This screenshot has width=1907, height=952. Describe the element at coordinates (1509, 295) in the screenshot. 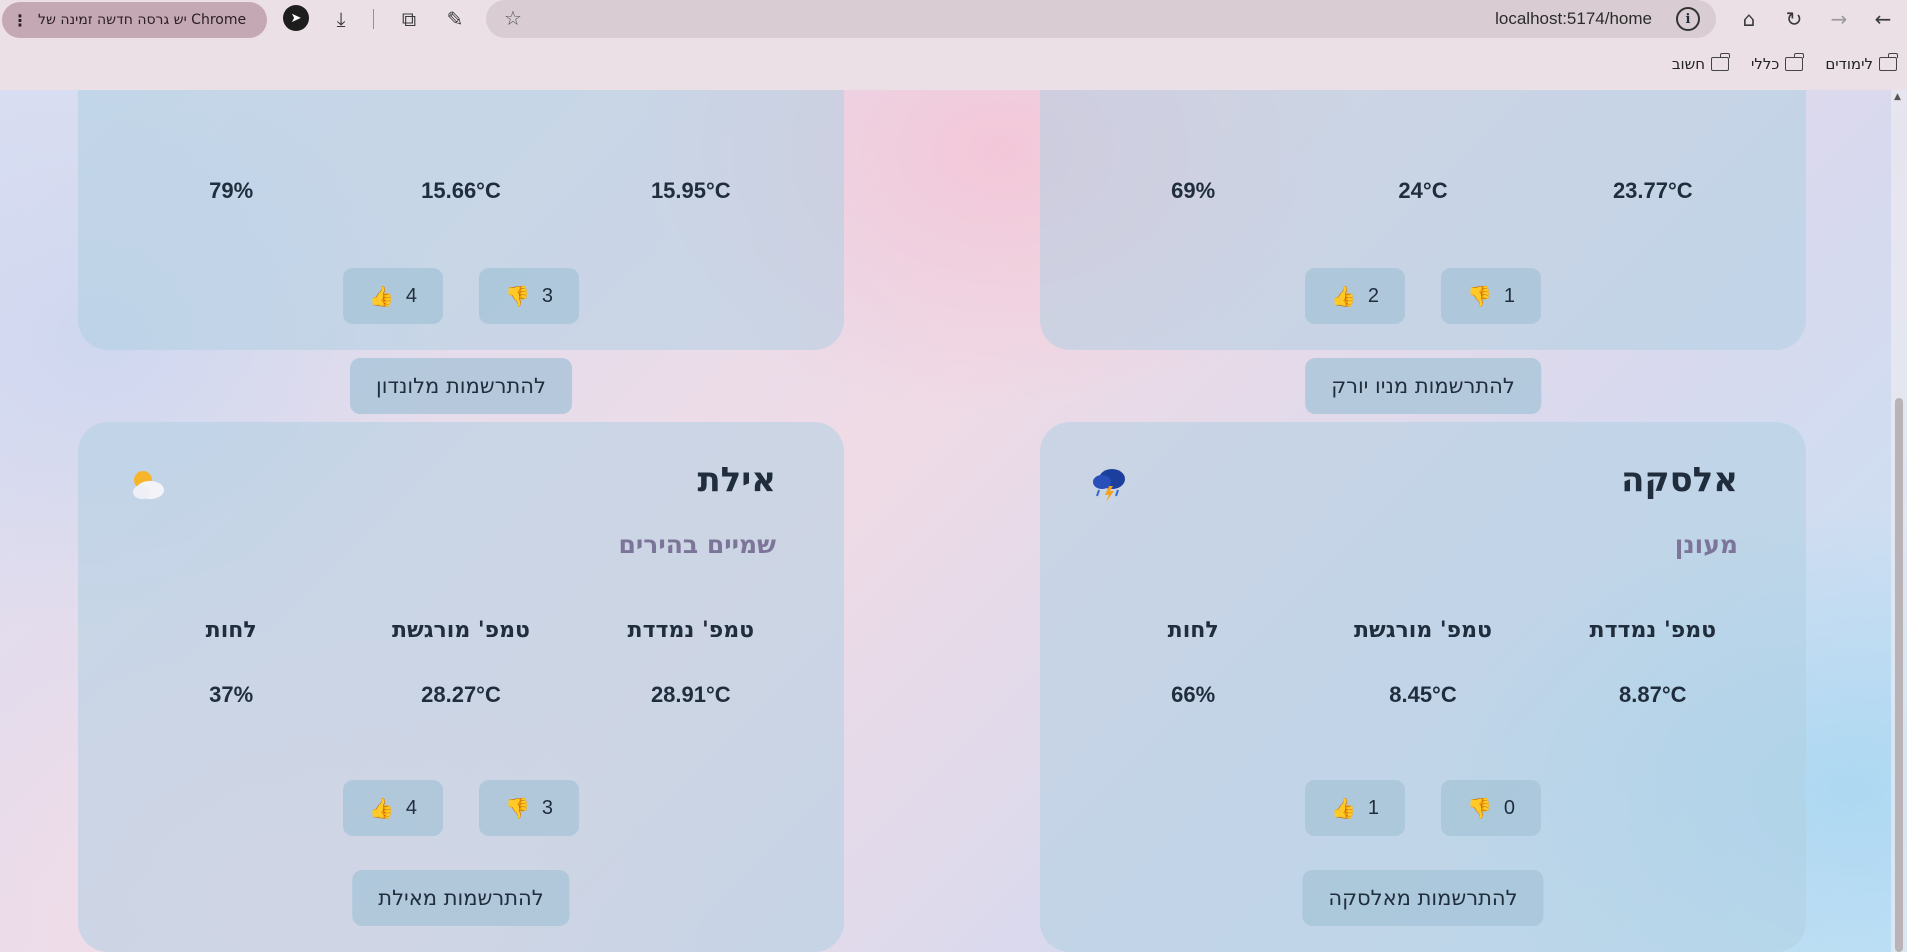

I see `dislike-count: 1` at that location.